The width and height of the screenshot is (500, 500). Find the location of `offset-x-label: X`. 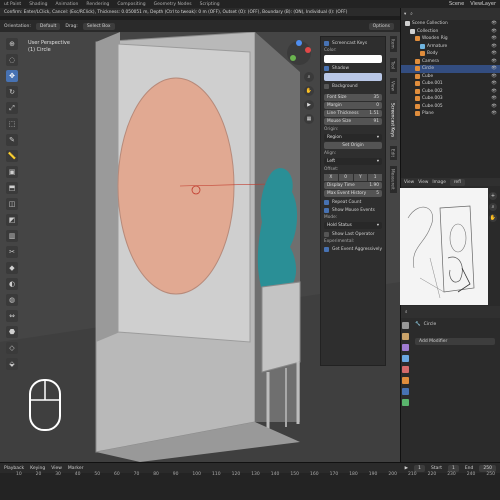

offset-x-label: X is located at coordinates (331, 177).